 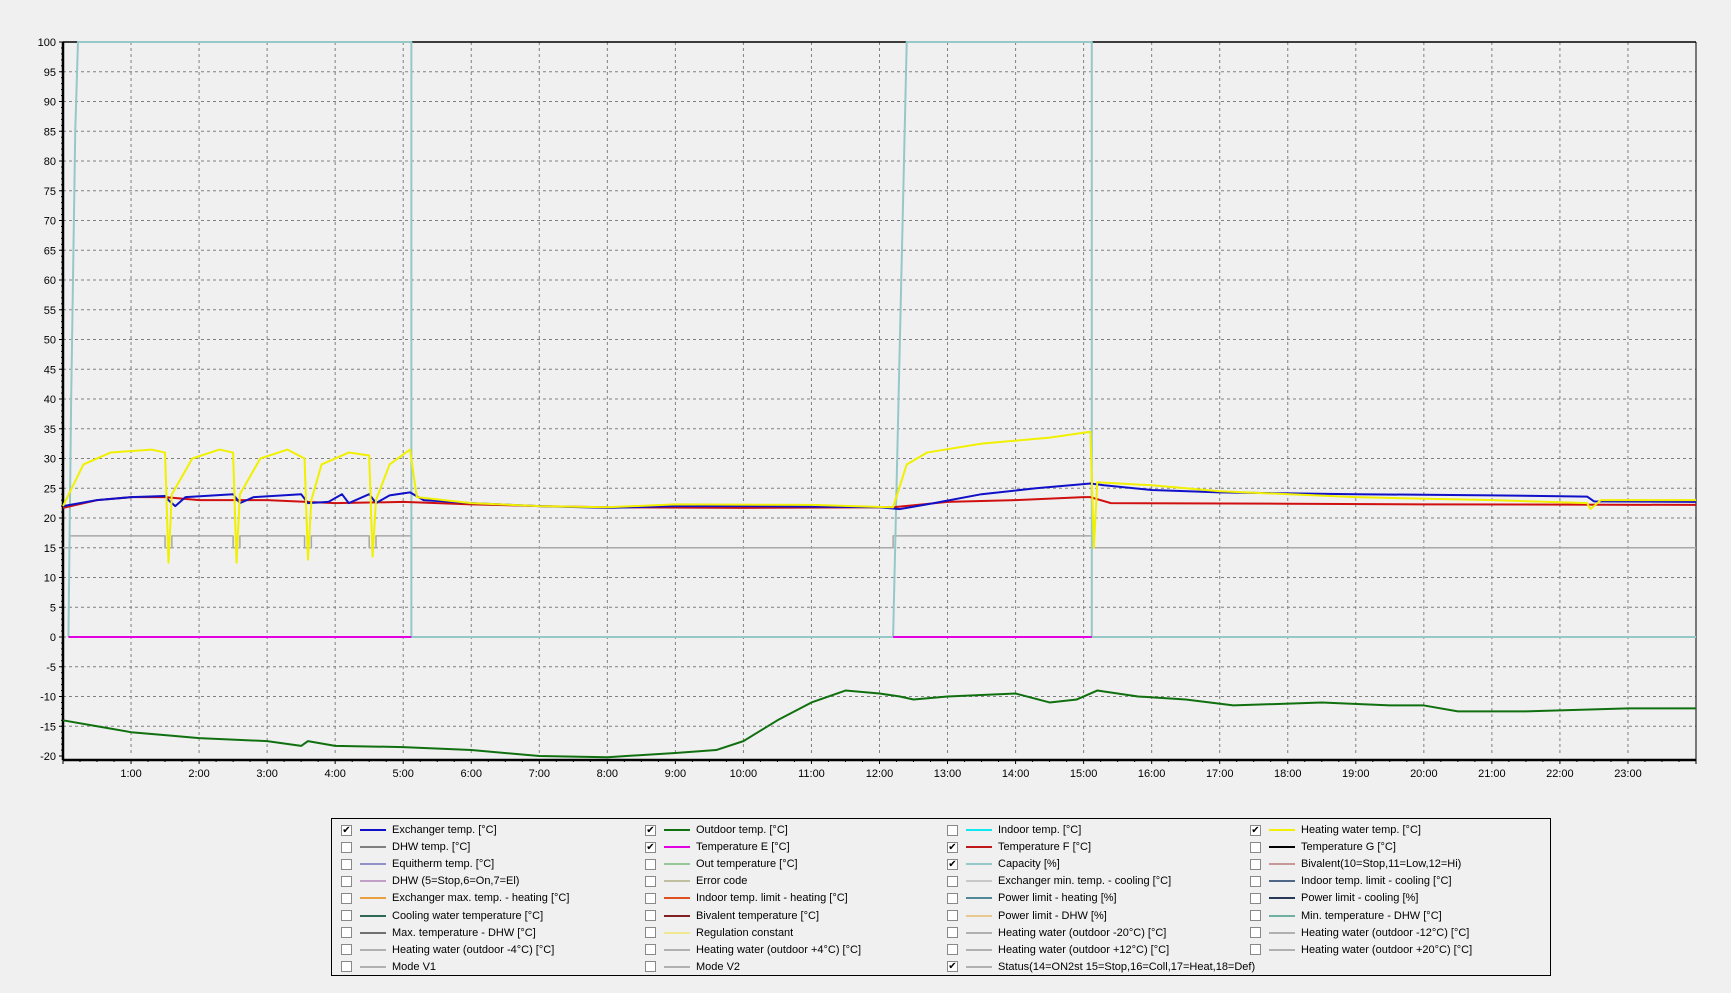 I want to click on y-tick-label: 10, so click(x=50, y=579).